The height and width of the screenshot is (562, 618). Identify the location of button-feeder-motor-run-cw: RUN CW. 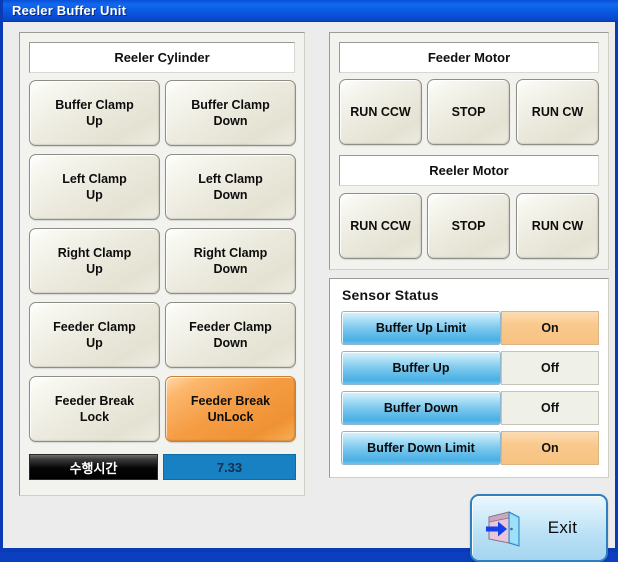
(557, 112).